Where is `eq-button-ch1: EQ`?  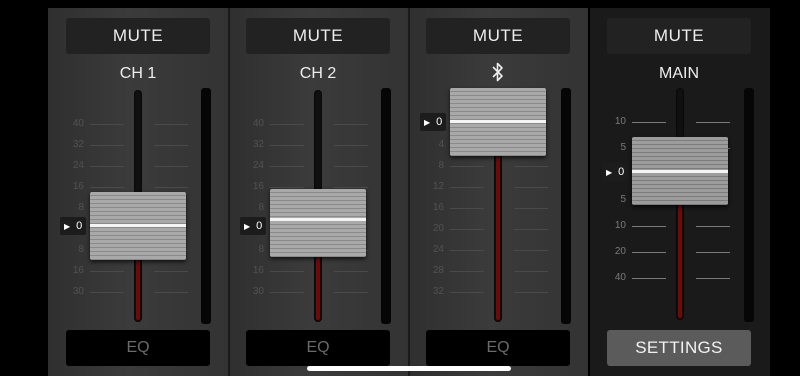 eq-button-ch1: EQ is located at coordinates (138, 348).